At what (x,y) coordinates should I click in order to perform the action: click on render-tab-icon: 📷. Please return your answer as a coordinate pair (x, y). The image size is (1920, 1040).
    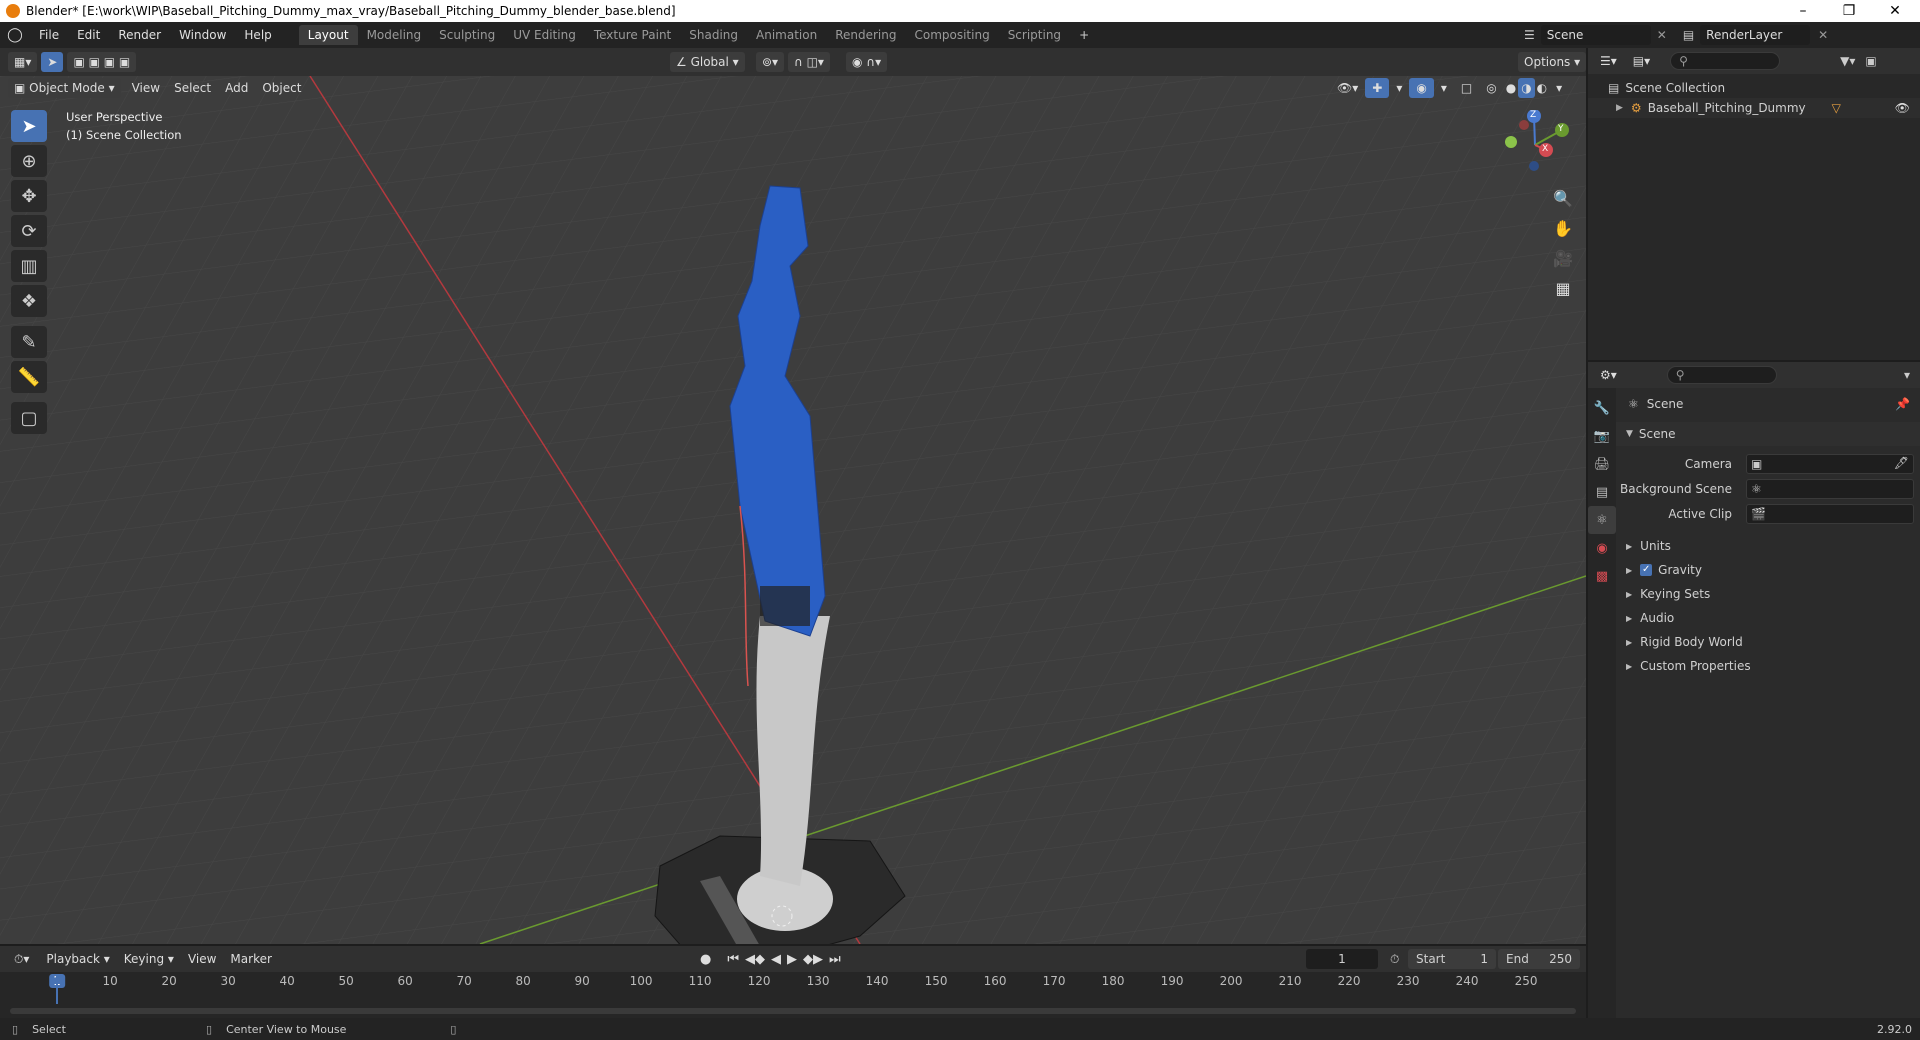
    Looking at the image, I should click on (1602, 436).